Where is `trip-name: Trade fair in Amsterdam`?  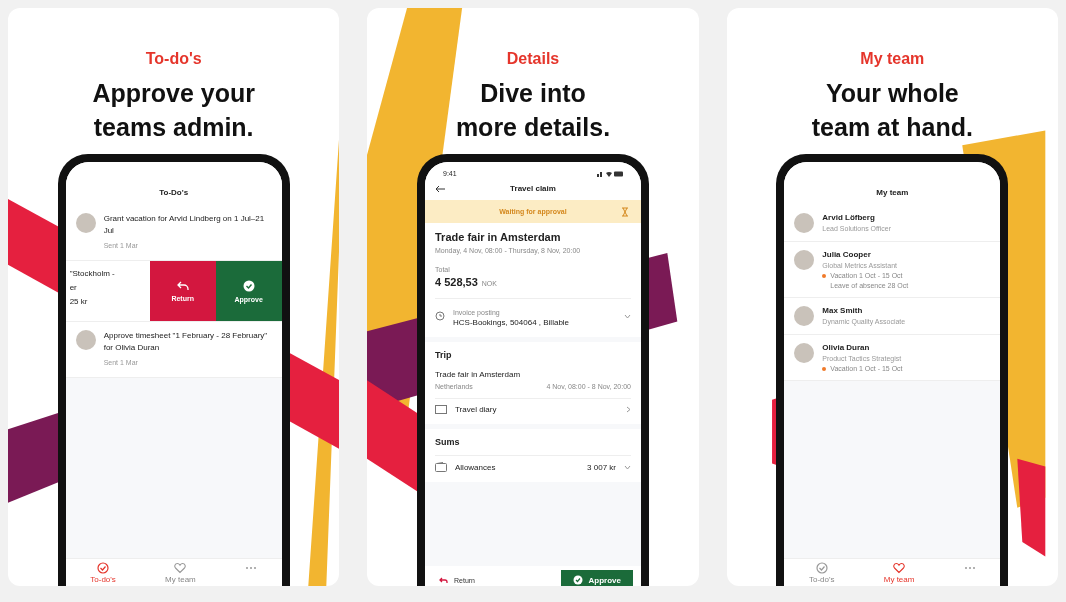 trip-name: Trade fair in Amsterdam is located at coordinates (478, 374).